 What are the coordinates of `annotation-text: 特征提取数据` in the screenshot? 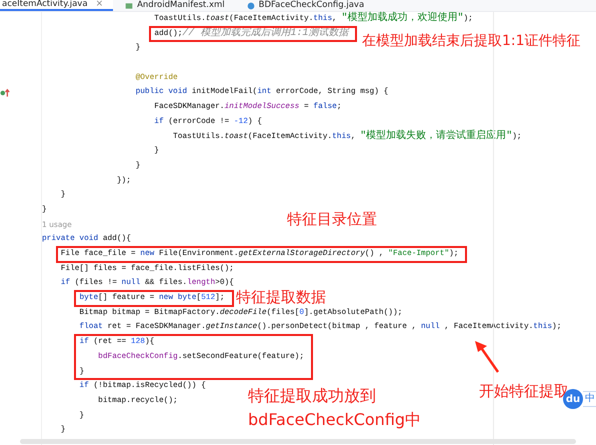 It's located at (281, 297).